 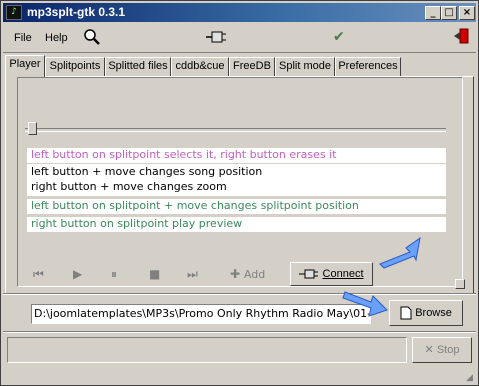 What do you see at coordinates (239, 38) in the screenshot?
I see `menu-toolbar: File Help ✔` at bounding box center [239, 38].